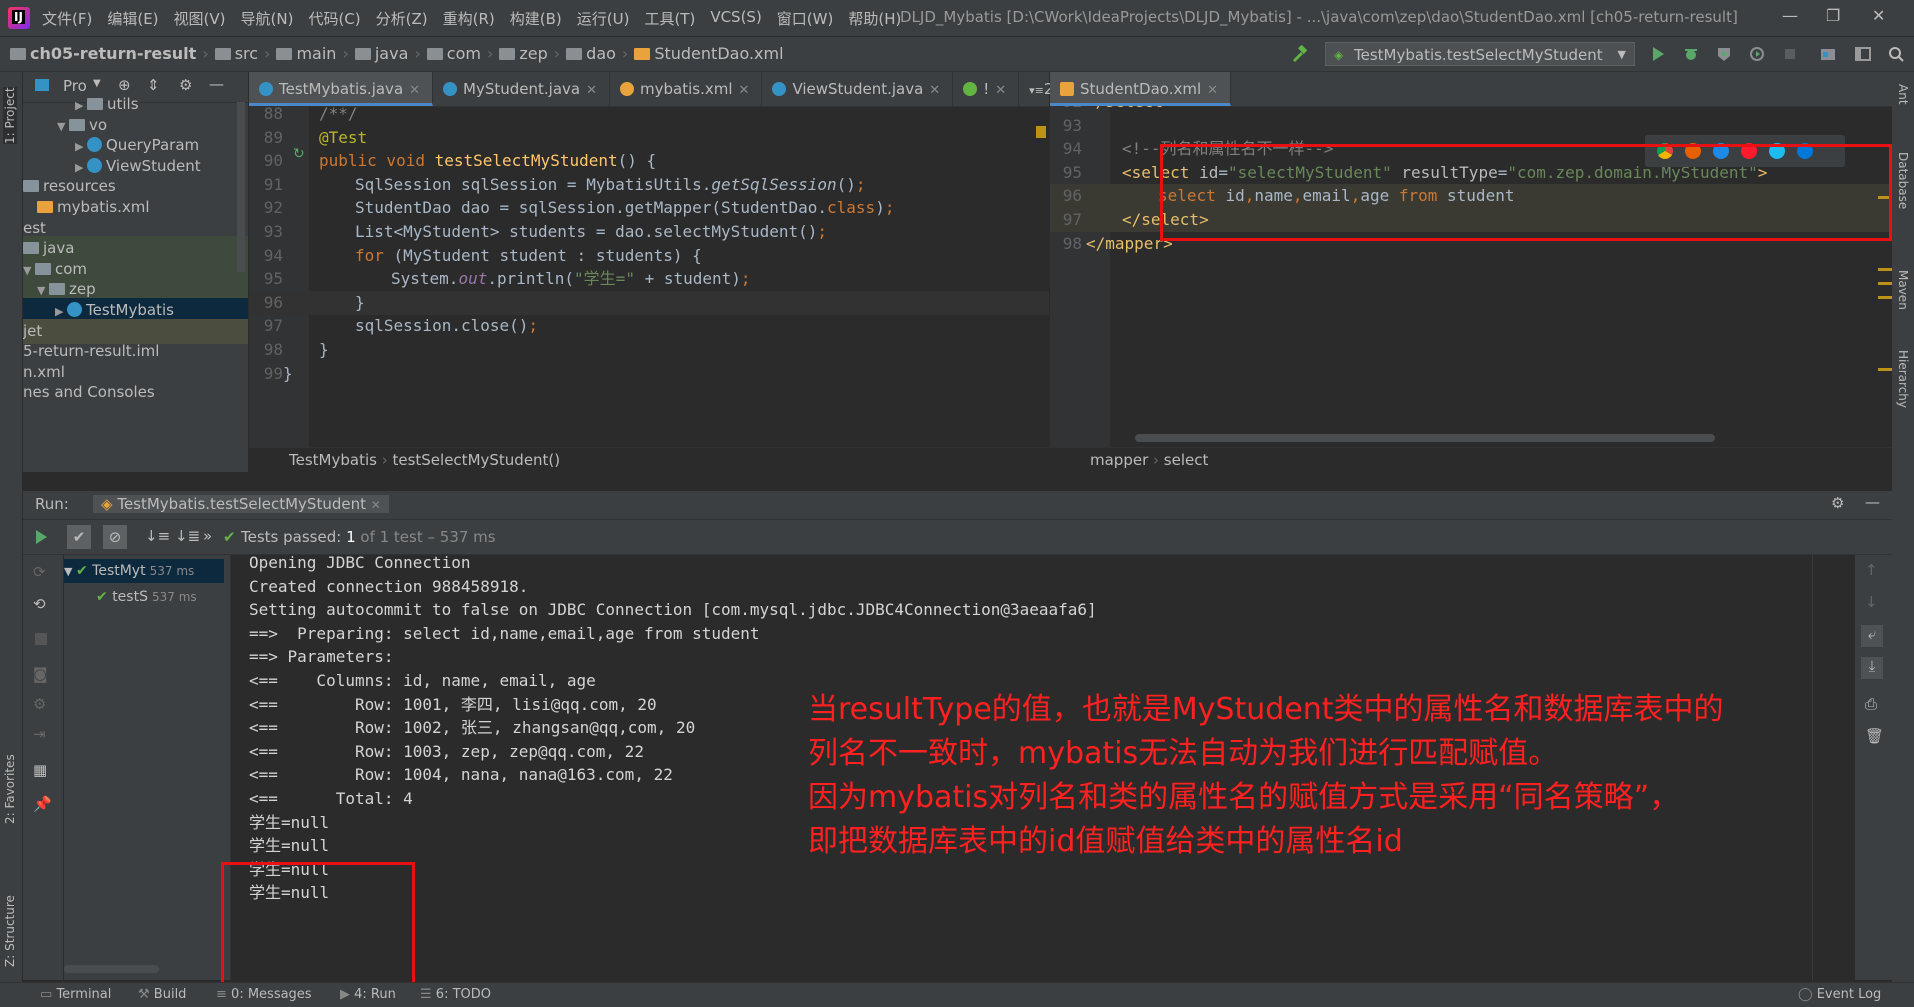  Describe the element at coordinates (522, 89) in the screenshot. I see `editor-tab: MyStudent.java ✕` at that location.